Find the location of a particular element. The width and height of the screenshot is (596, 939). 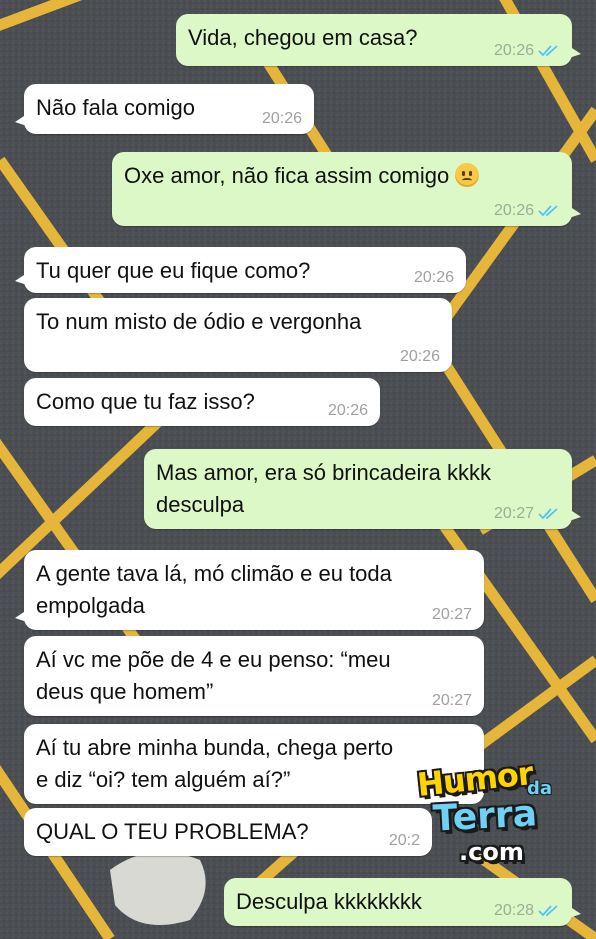

message-text: e diz “oi? tem alguém aí?” is located at coordinates (163, 779).